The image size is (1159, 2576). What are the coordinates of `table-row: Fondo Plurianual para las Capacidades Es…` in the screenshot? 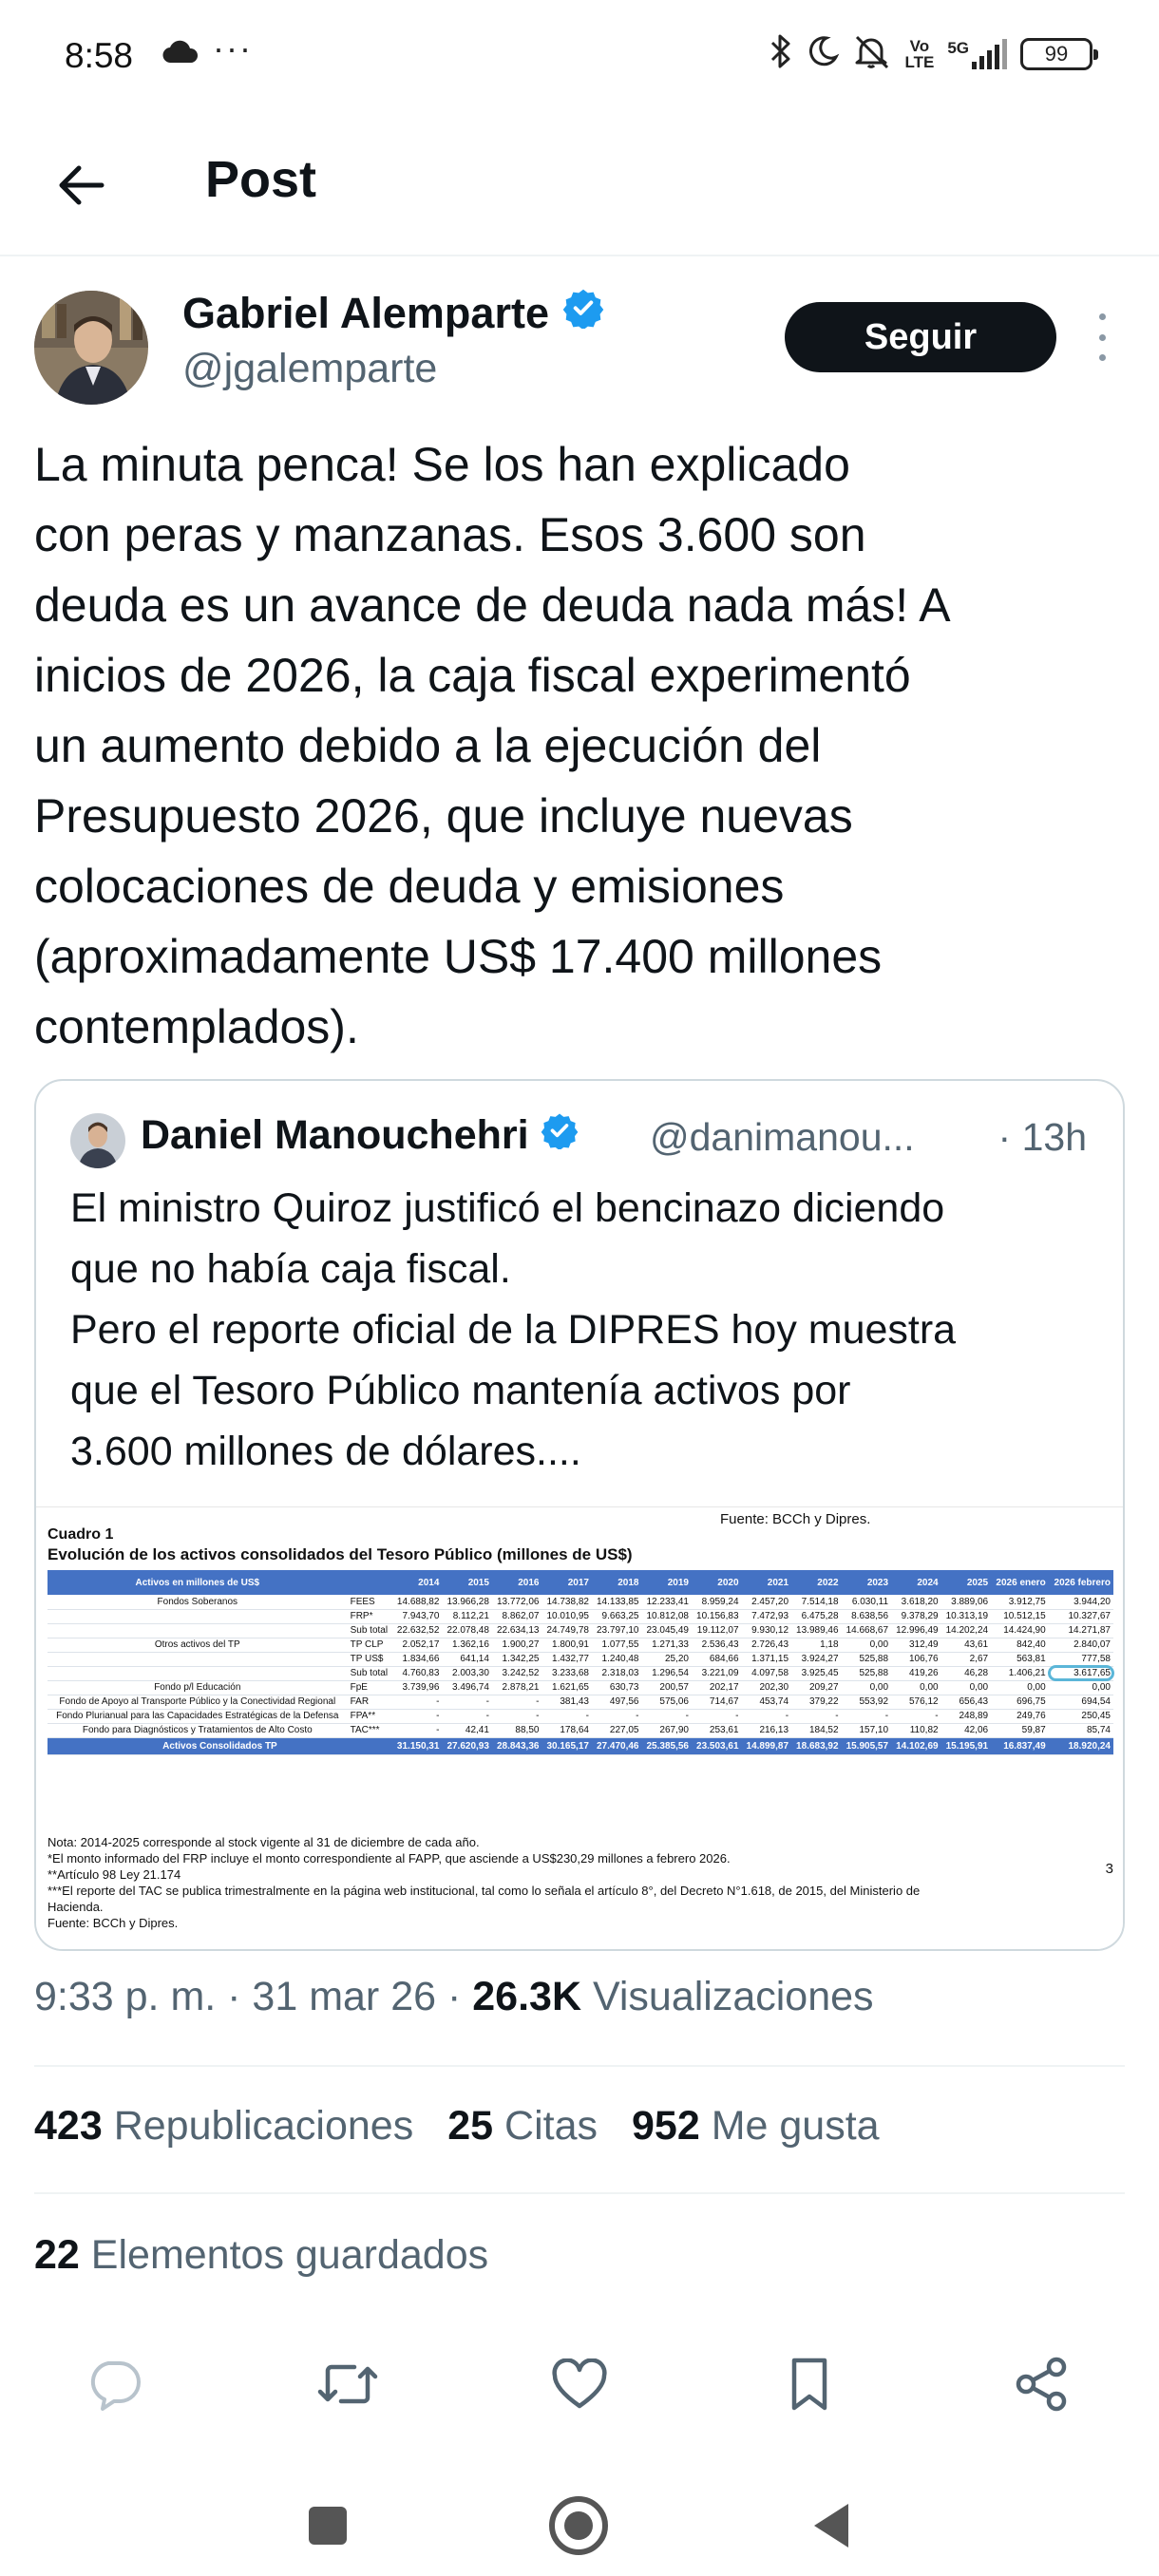 It's located at (580, 1716).